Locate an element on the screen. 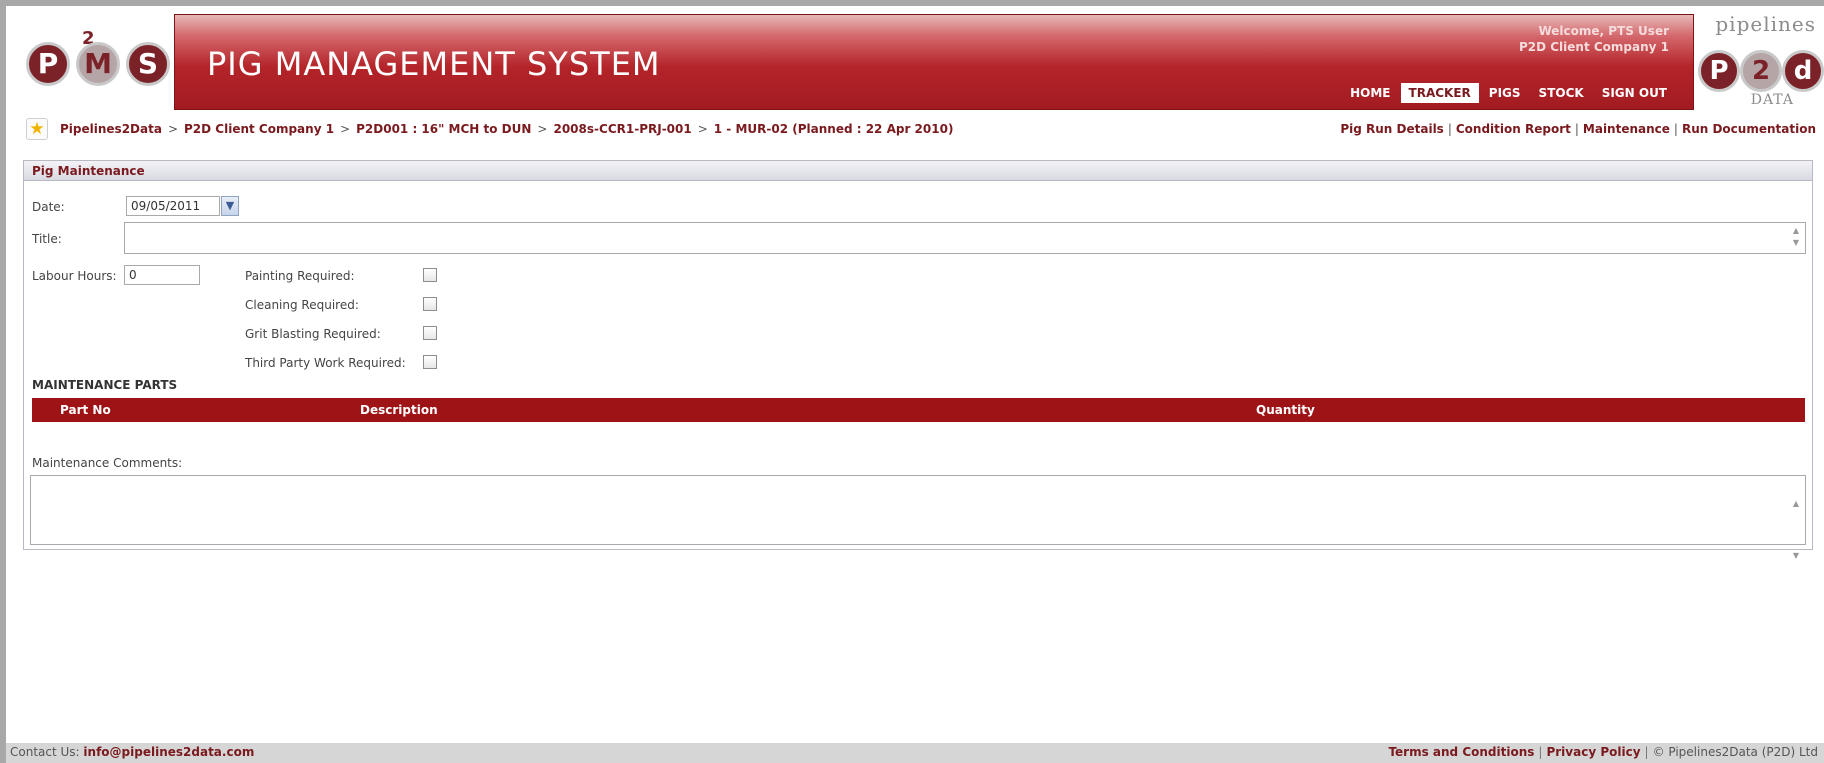 The width and height of the screenshot is (1824, 763). grit-blasting-checkbox is located at coordinates (430, 333).